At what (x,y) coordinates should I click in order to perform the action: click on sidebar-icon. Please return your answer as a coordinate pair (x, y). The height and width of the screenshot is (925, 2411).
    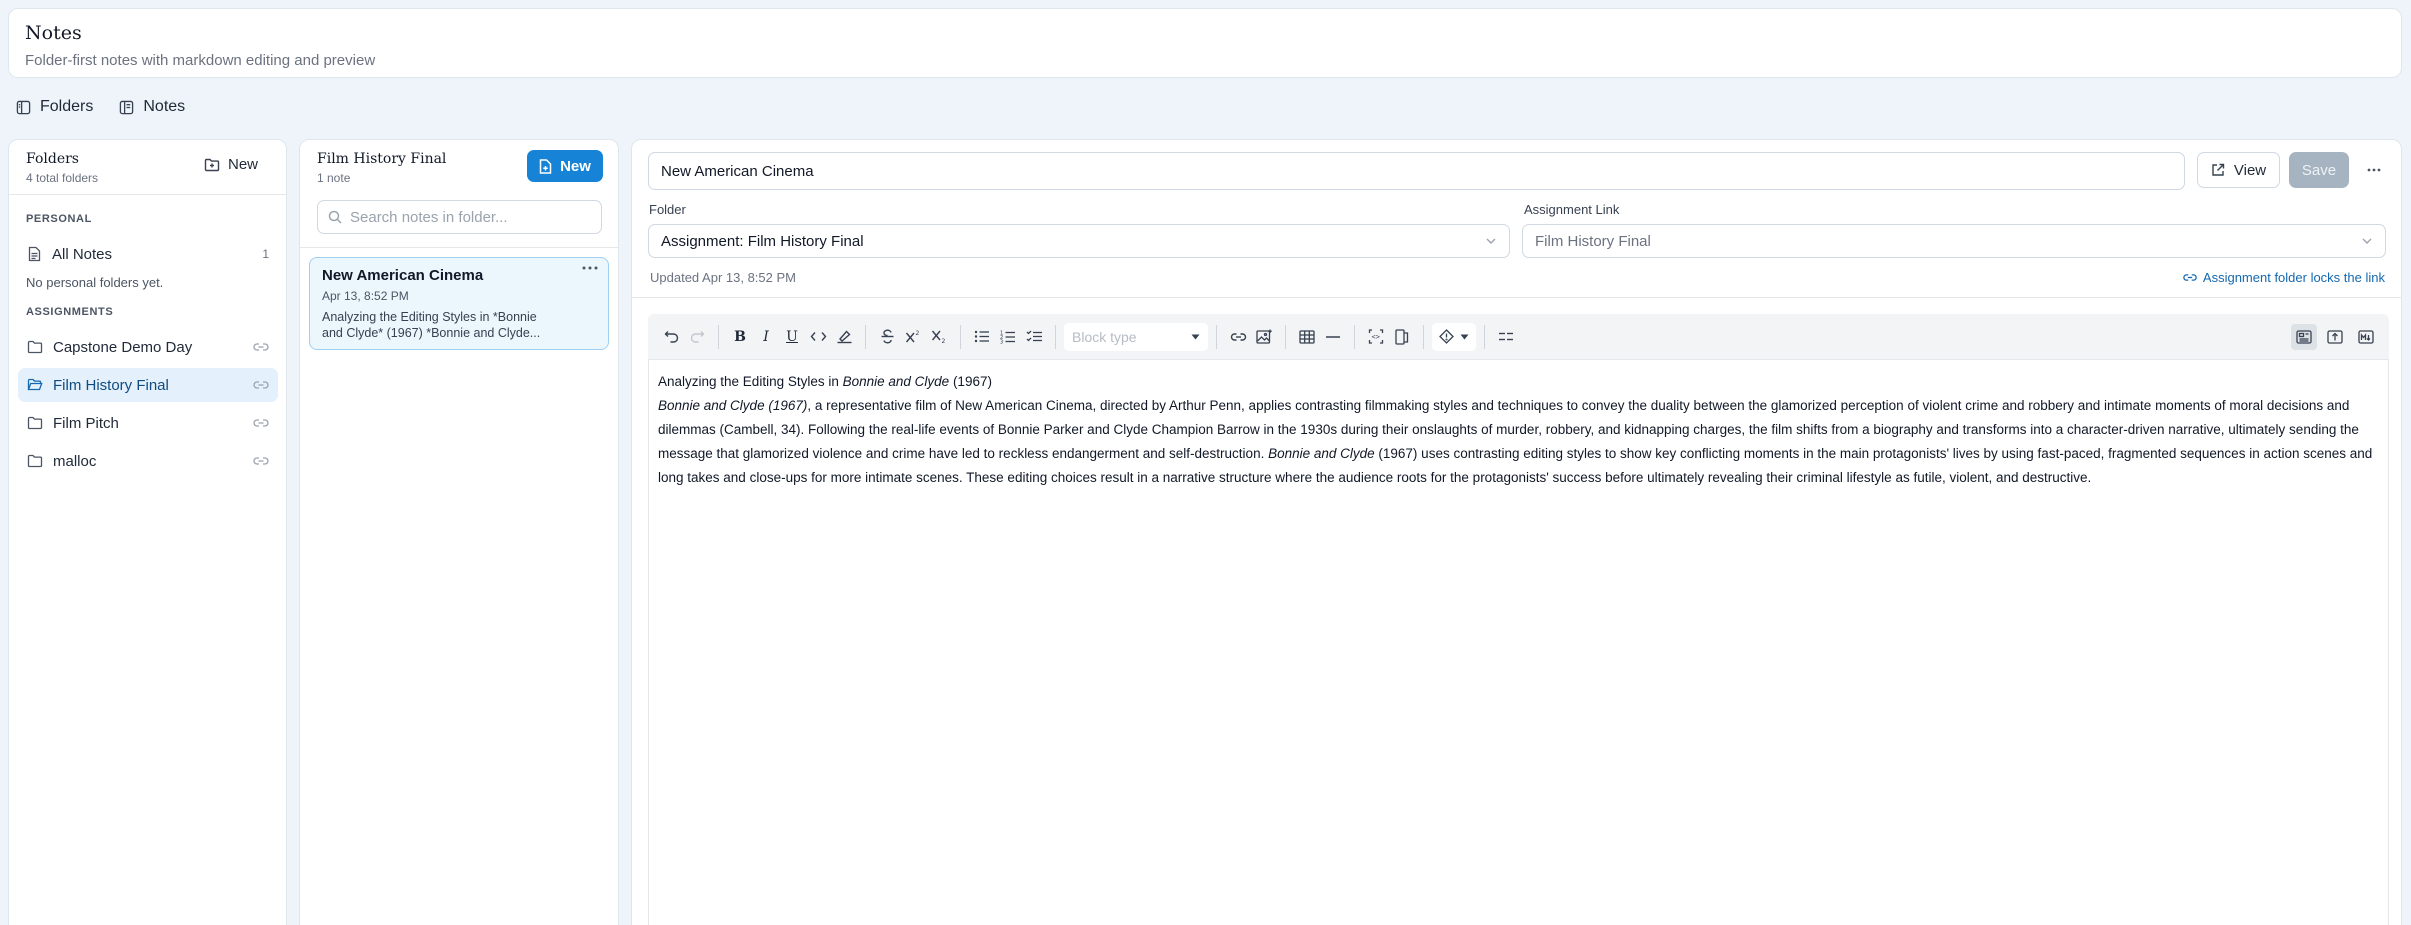
    Looking at the image, I should click on (126, 107).